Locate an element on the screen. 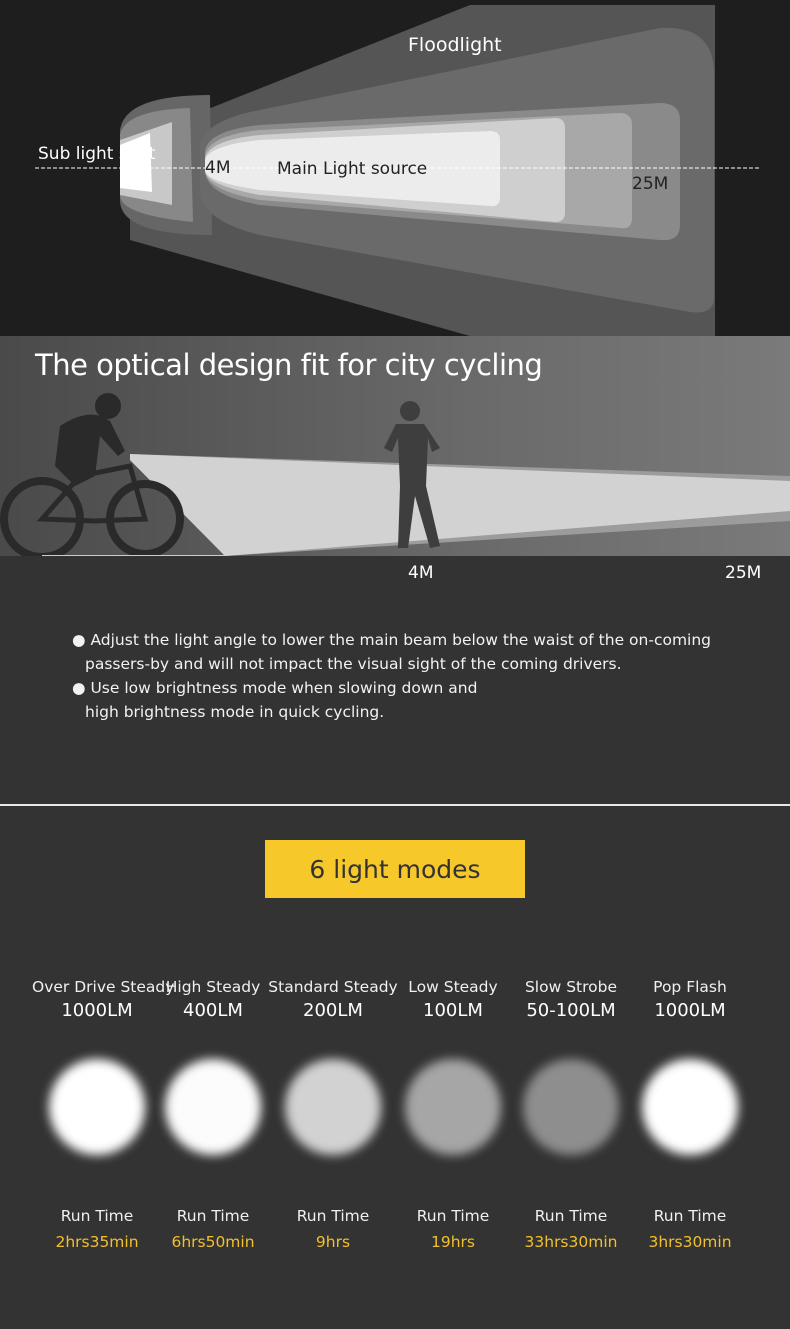 The width and height of the screenshot is (790, 1329). run-time-value: 33hrs30min is located at coordinates (571, 1242).